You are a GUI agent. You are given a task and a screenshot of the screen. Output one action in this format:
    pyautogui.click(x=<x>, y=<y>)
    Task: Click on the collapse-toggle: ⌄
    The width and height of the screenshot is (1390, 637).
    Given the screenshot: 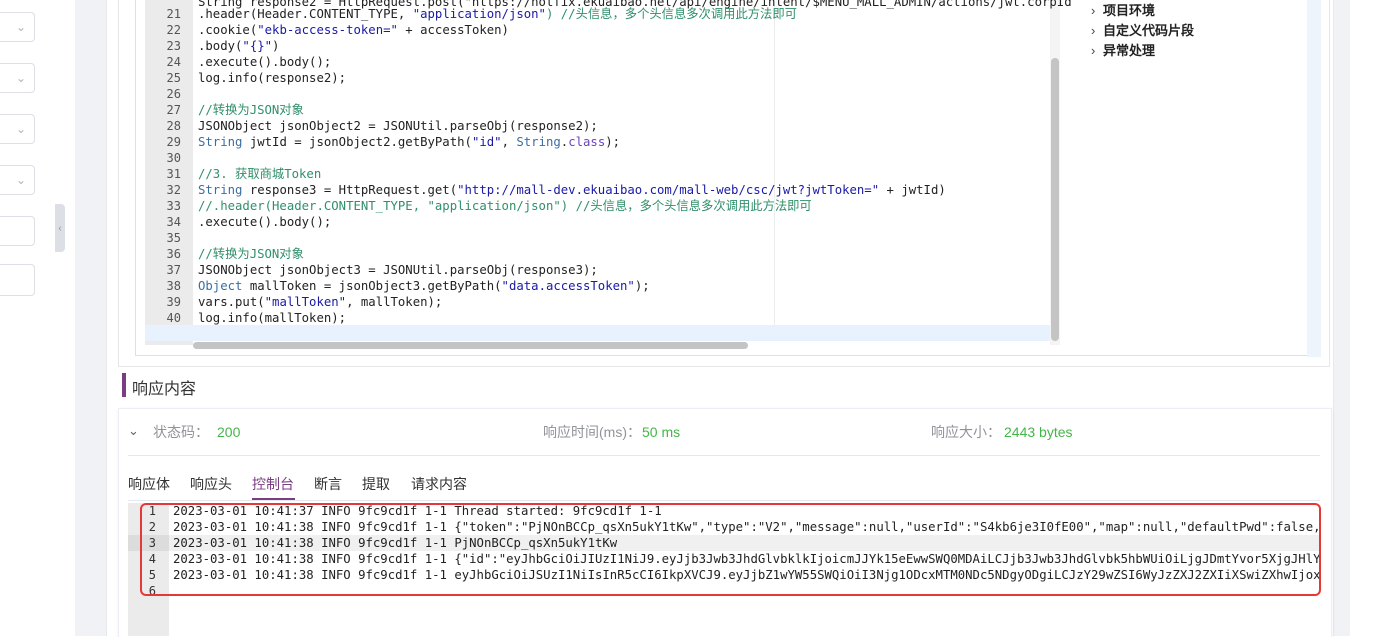 What is the action you would take?
    pyautogui.click(x=133, y=432)
    